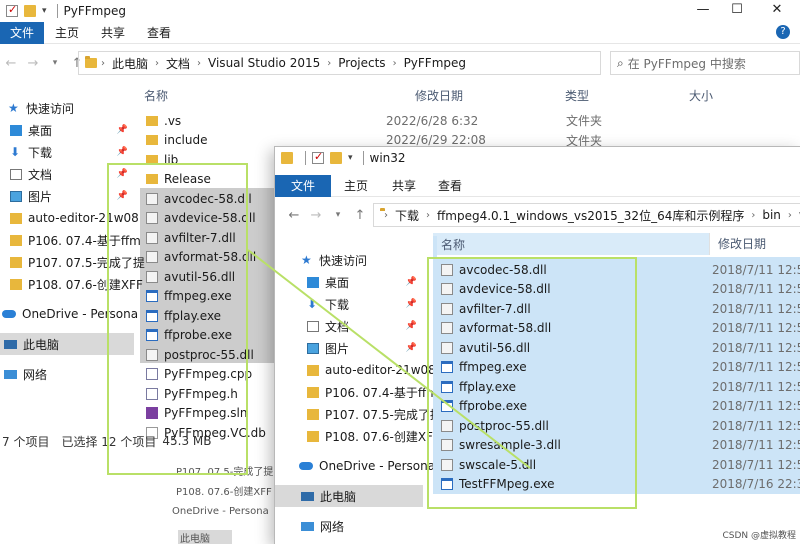 This screenshot has width=800, height=544. What do you see at coordinates (389, 359) in the screenshot?
I see `annotation-arrow` at bounding box center [389, 359].